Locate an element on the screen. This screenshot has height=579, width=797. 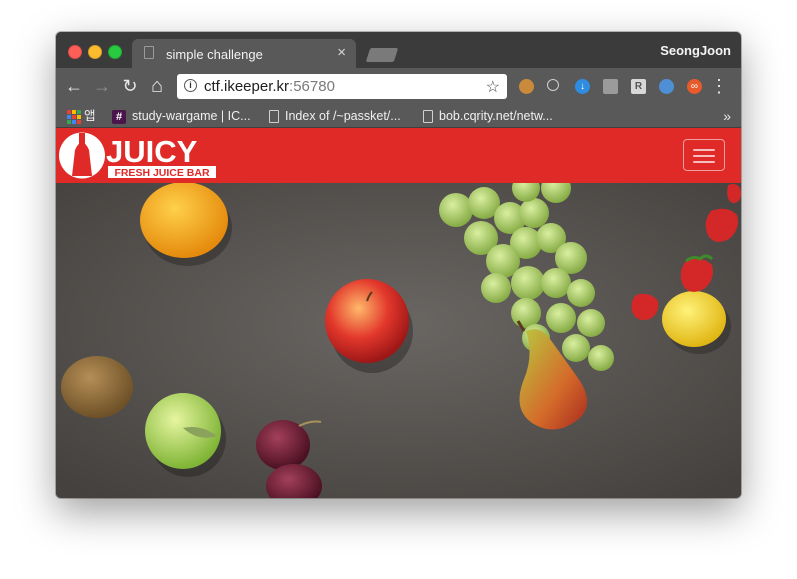
bookmark-label: 앱 is located at coordinates (90, 116).